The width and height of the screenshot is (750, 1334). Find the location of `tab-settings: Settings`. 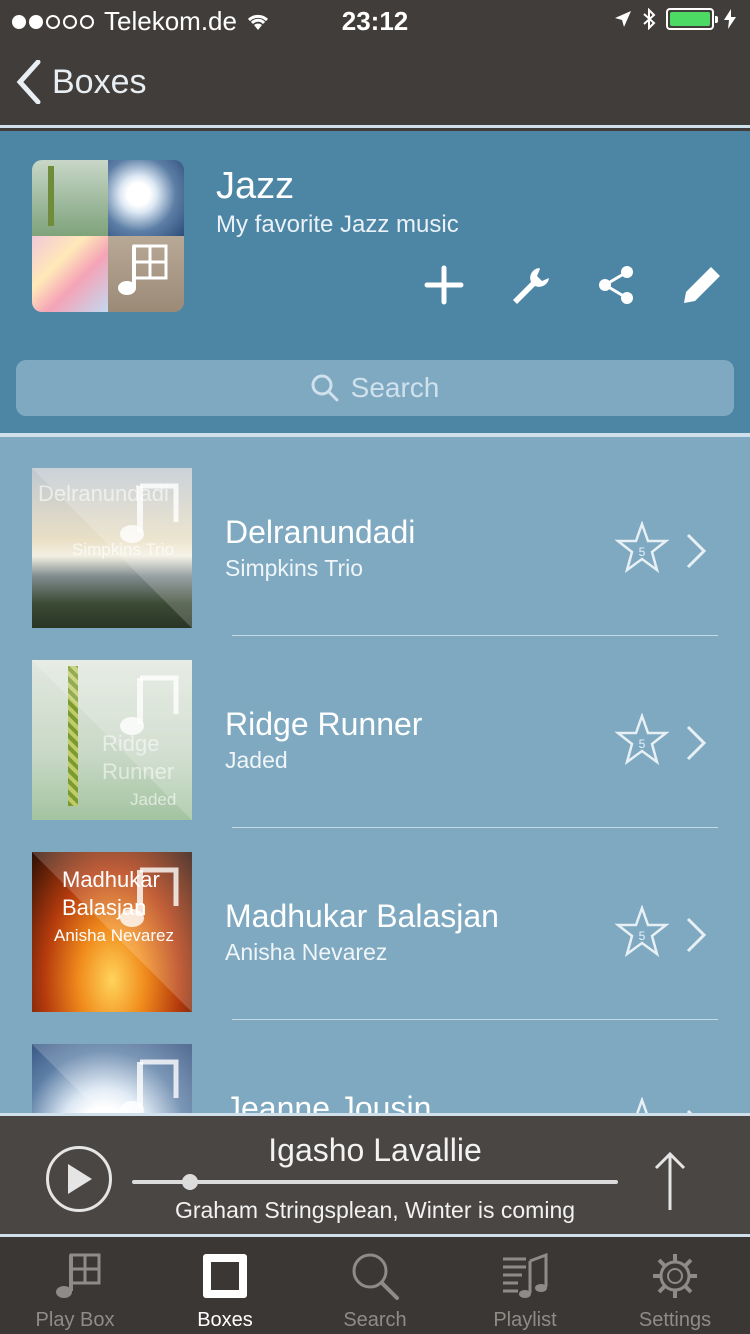

tab-settings: Settings is located at coordinates (675, 1285).